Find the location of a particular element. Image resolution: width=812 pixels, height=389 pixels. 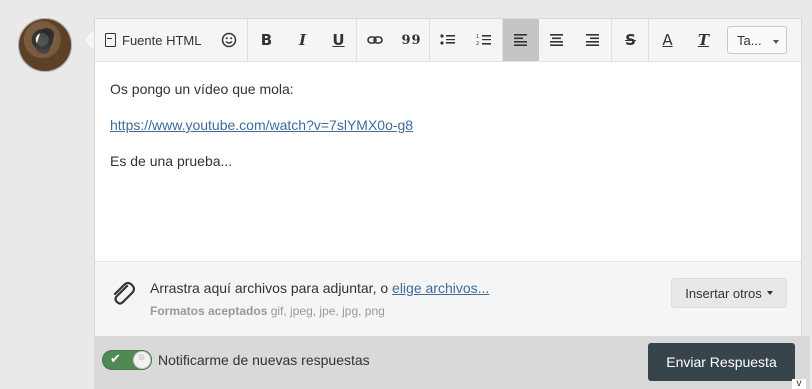

strikethrough-icon: S is located at coordinates (630, 40).